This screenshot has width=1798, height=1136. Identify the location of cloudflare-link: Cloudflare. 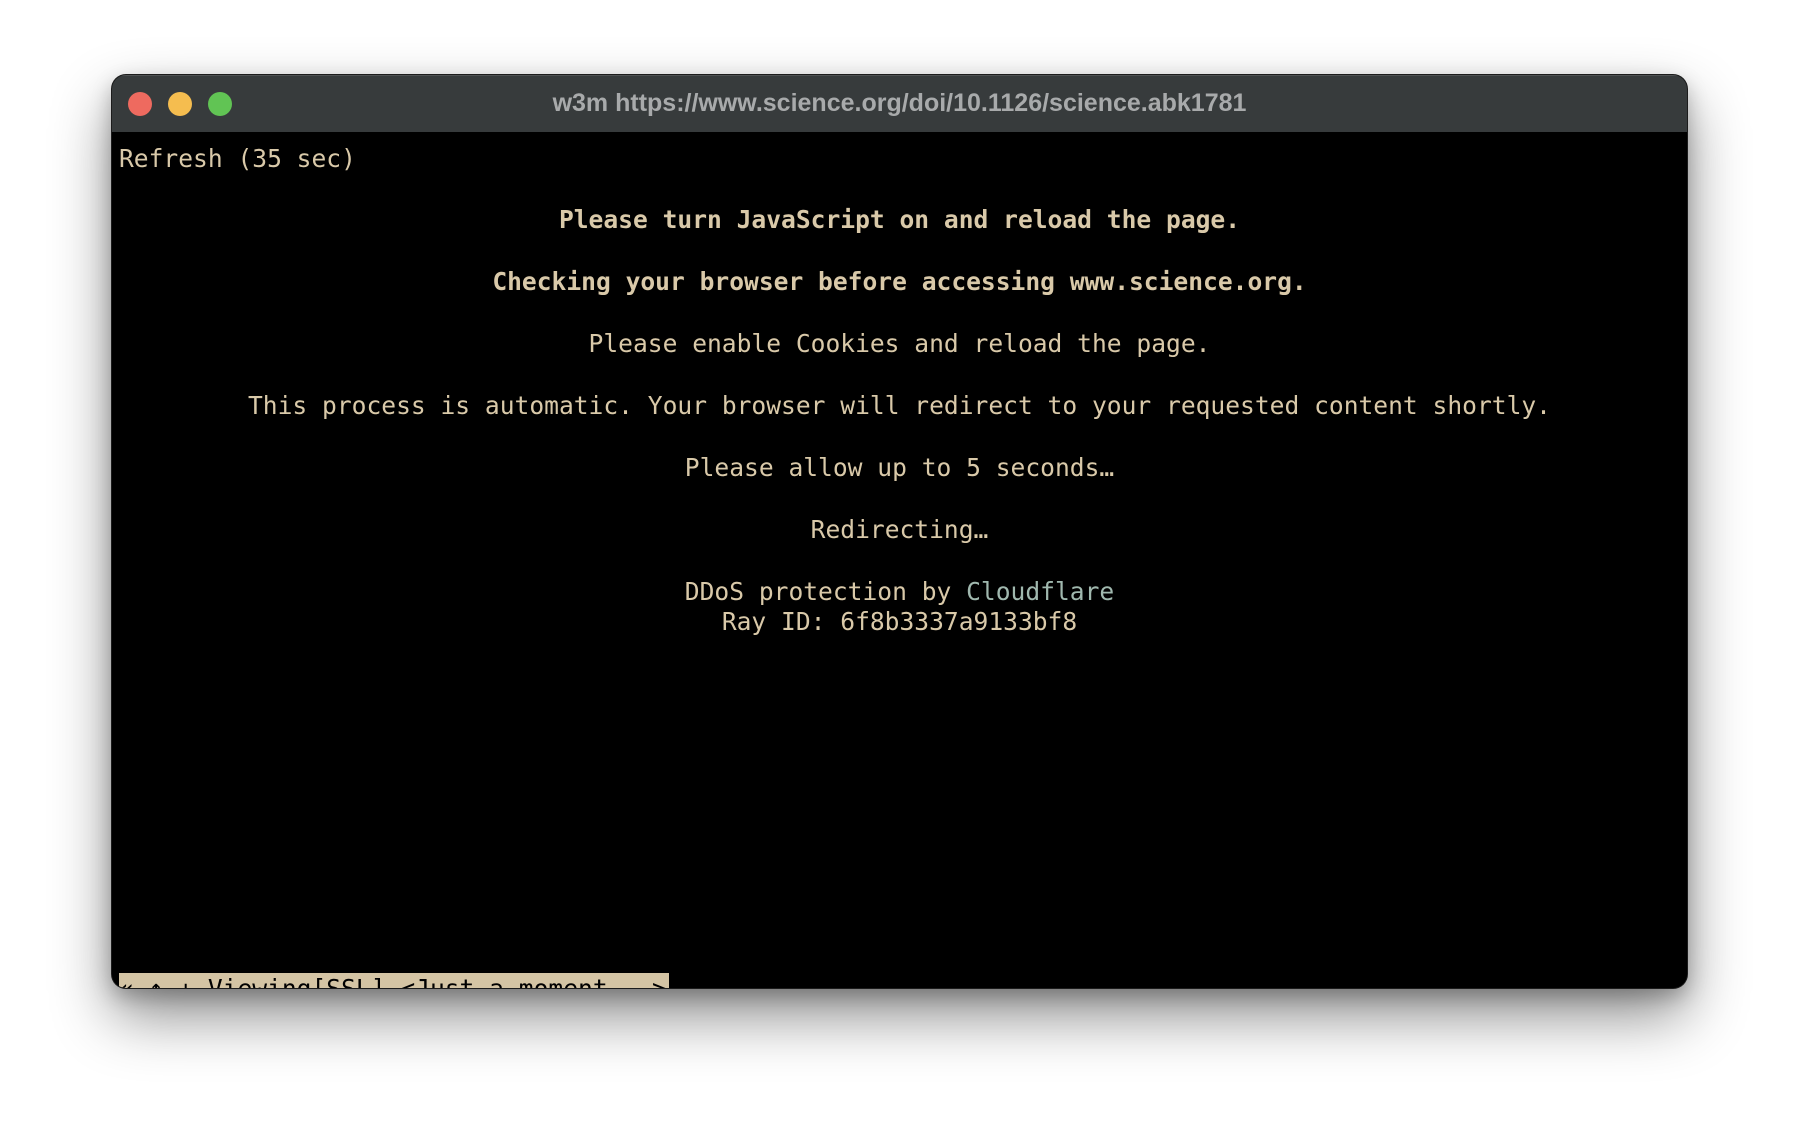
(1040, 591).